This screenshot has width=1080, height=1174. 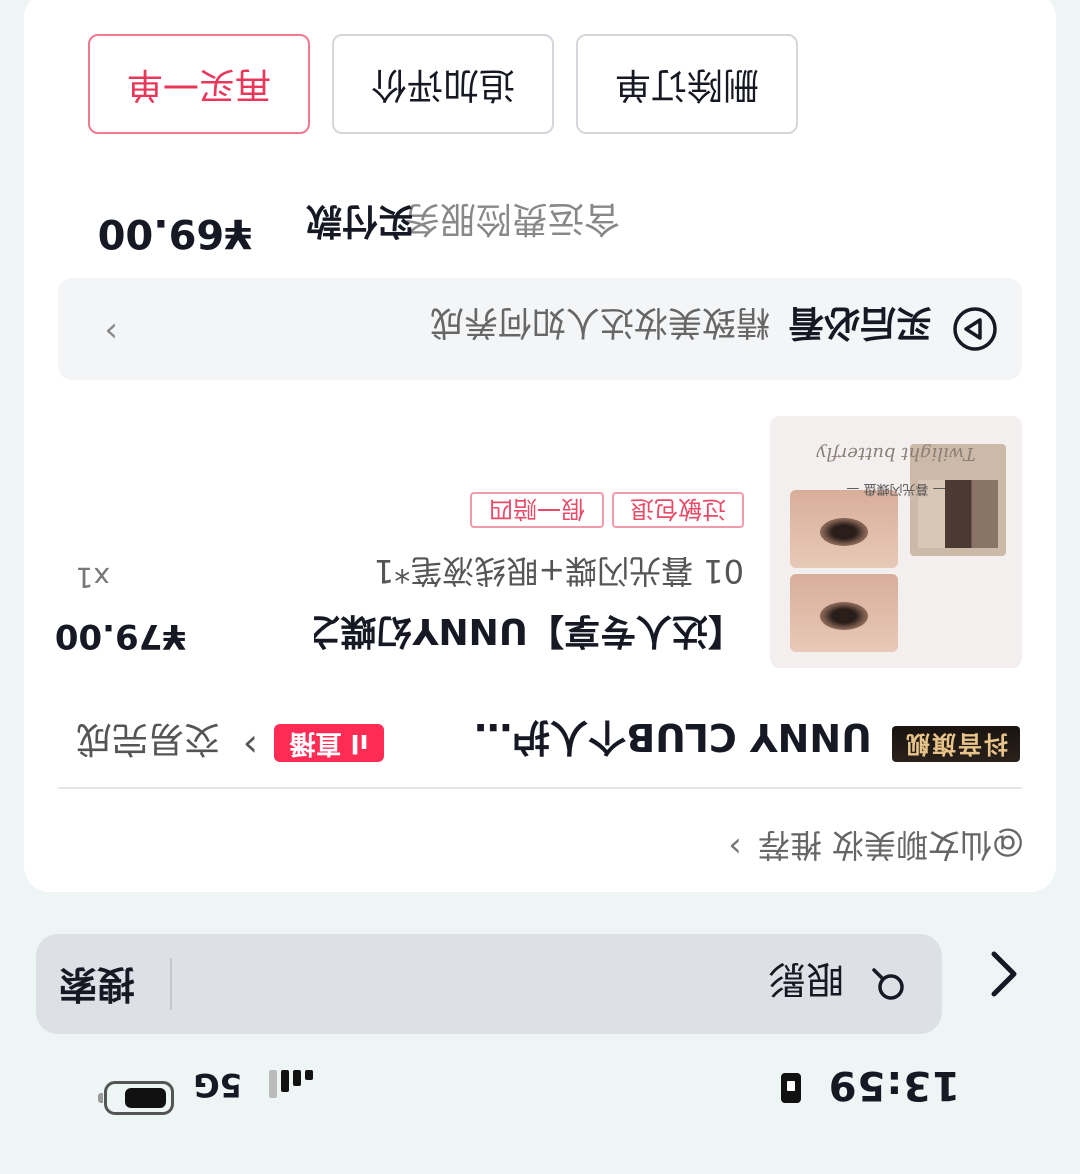 What do you see at coordinates (600, 322) in the screenshot?
I see `tutorial-subtitle: 精致美妆达人如何养成` at bounding box center [600, 322].